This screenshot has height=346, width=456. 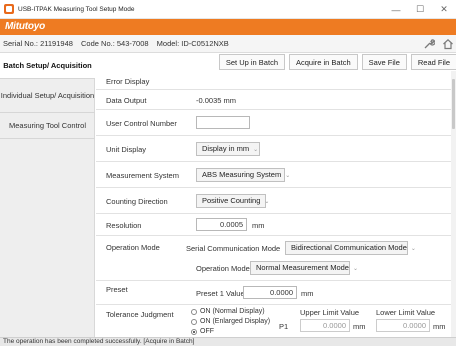 I want to click on tool-icon, so click(x=428, y=43).